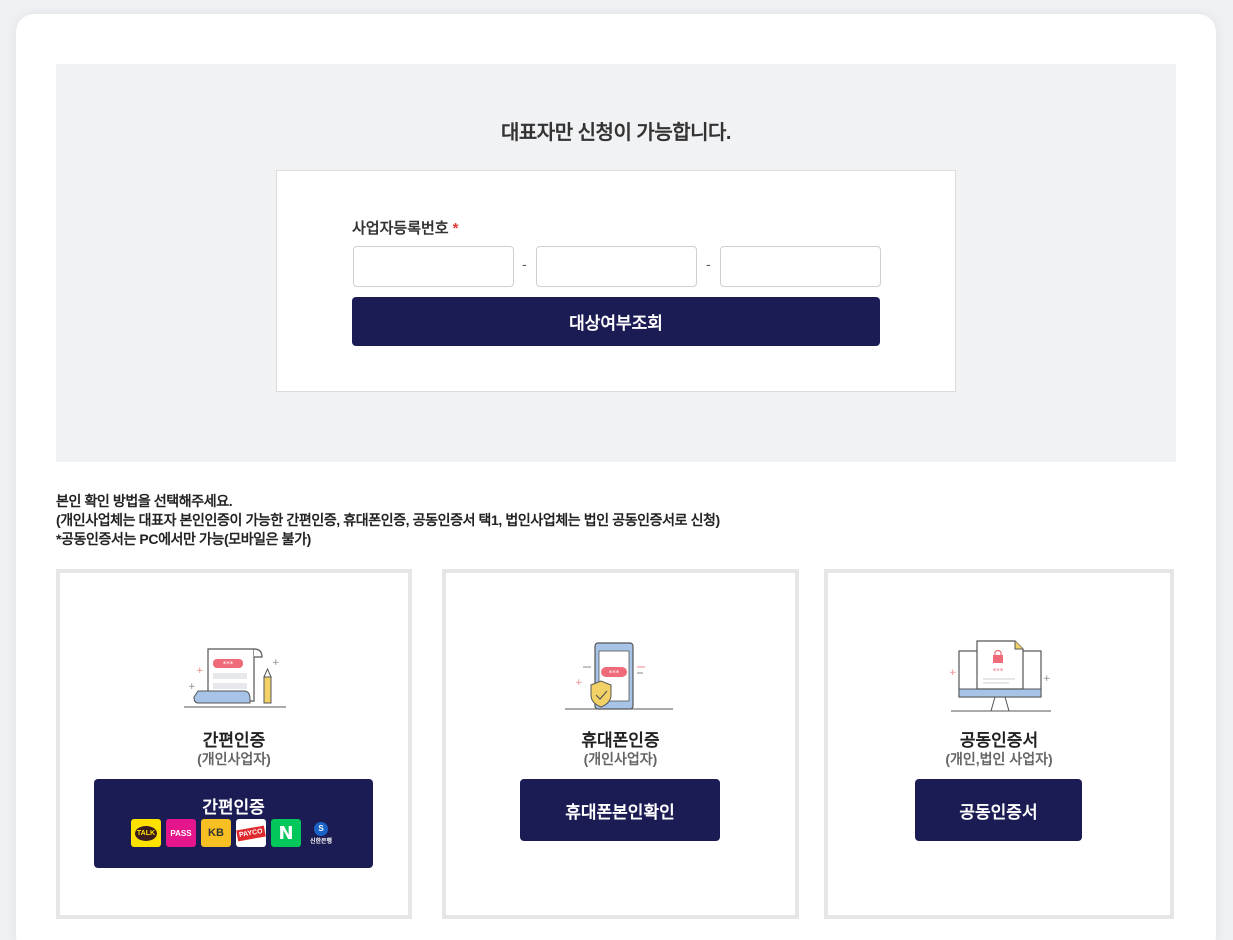 The height and width of the screenshot is (940, 1233). What do you see at coordinates (234, 740) in the screenshot?
I see `simple-auth-title: 간편인증` at bounding box center [234, 740].